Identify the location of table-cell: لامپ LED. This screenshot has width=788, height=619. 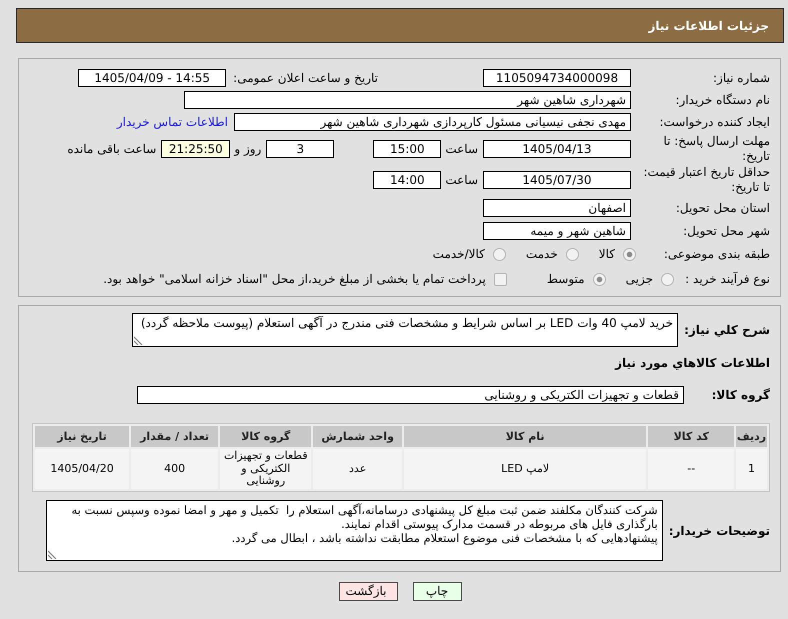
(525, 469).